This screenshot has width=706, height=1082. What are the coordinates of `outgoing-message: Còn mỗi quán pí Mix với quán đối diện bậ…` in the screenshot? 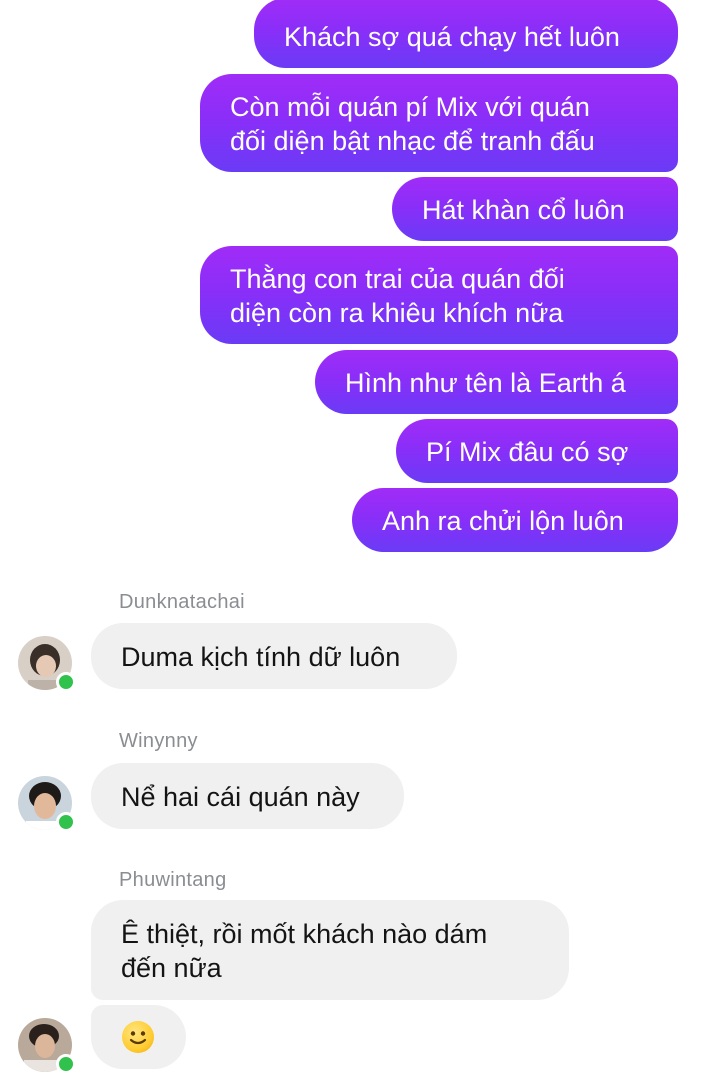 It's located at (439, 123).